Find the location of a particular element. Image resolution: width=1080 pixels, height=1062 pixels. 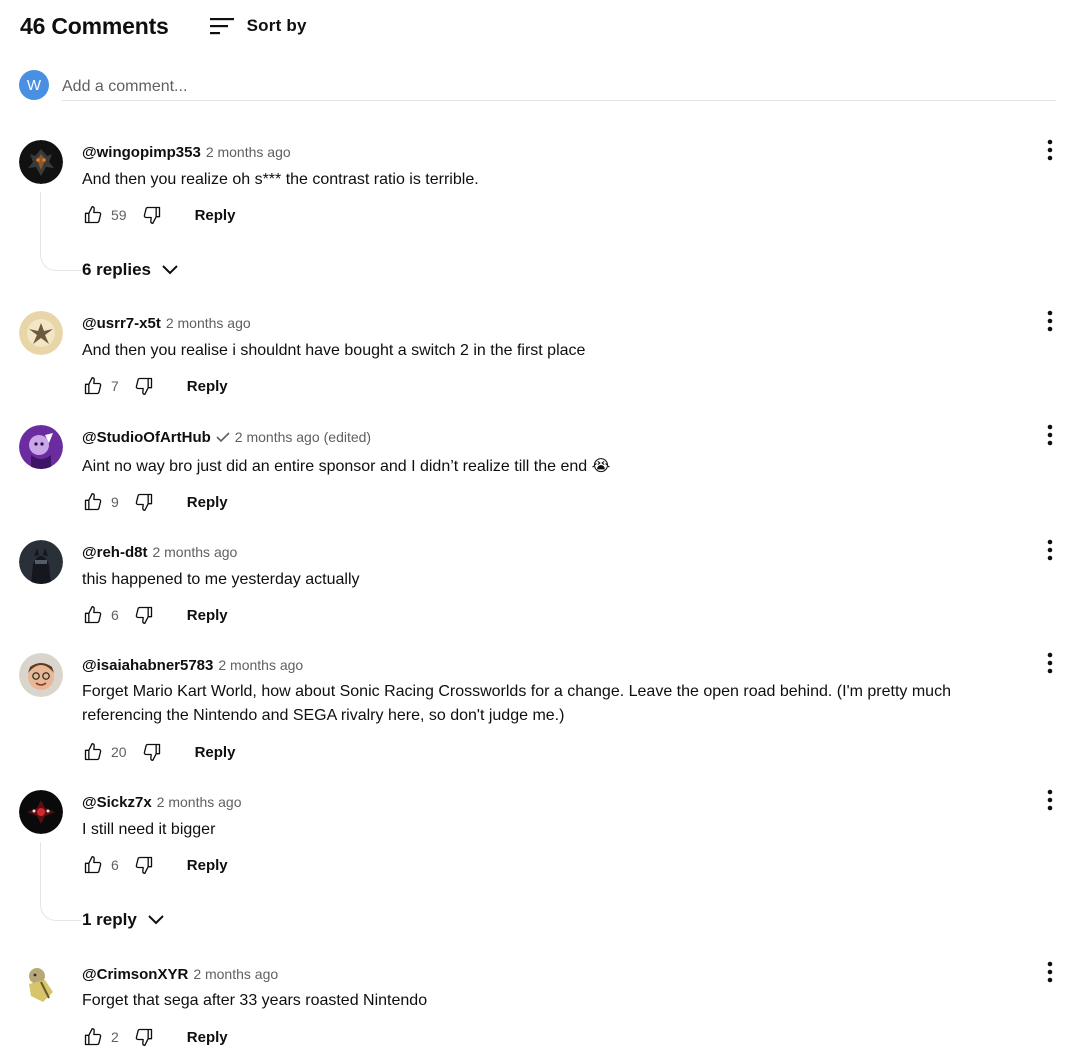

comment-meta: @StudioOfArtHub 2 months ago (edited) is located at coordinates (226, 437).